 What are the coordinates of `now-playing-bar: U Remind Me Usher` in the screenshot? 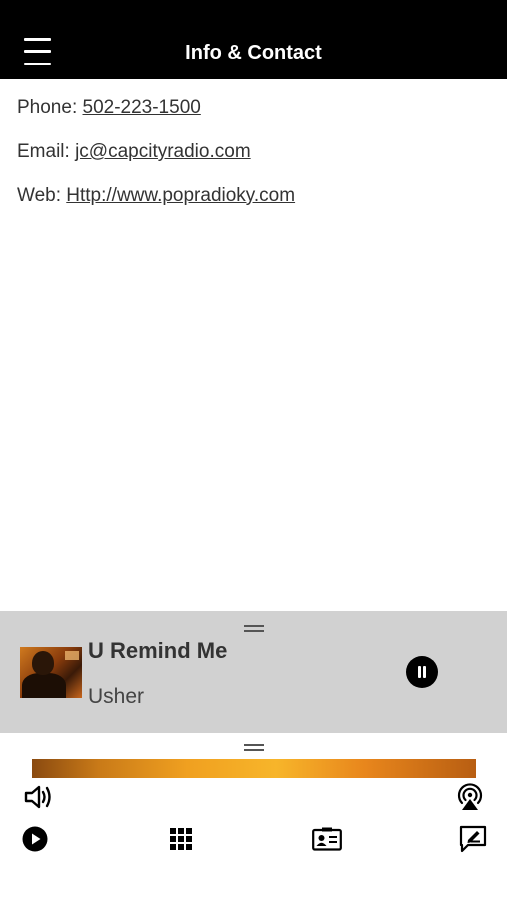 It's located at (253, 672).